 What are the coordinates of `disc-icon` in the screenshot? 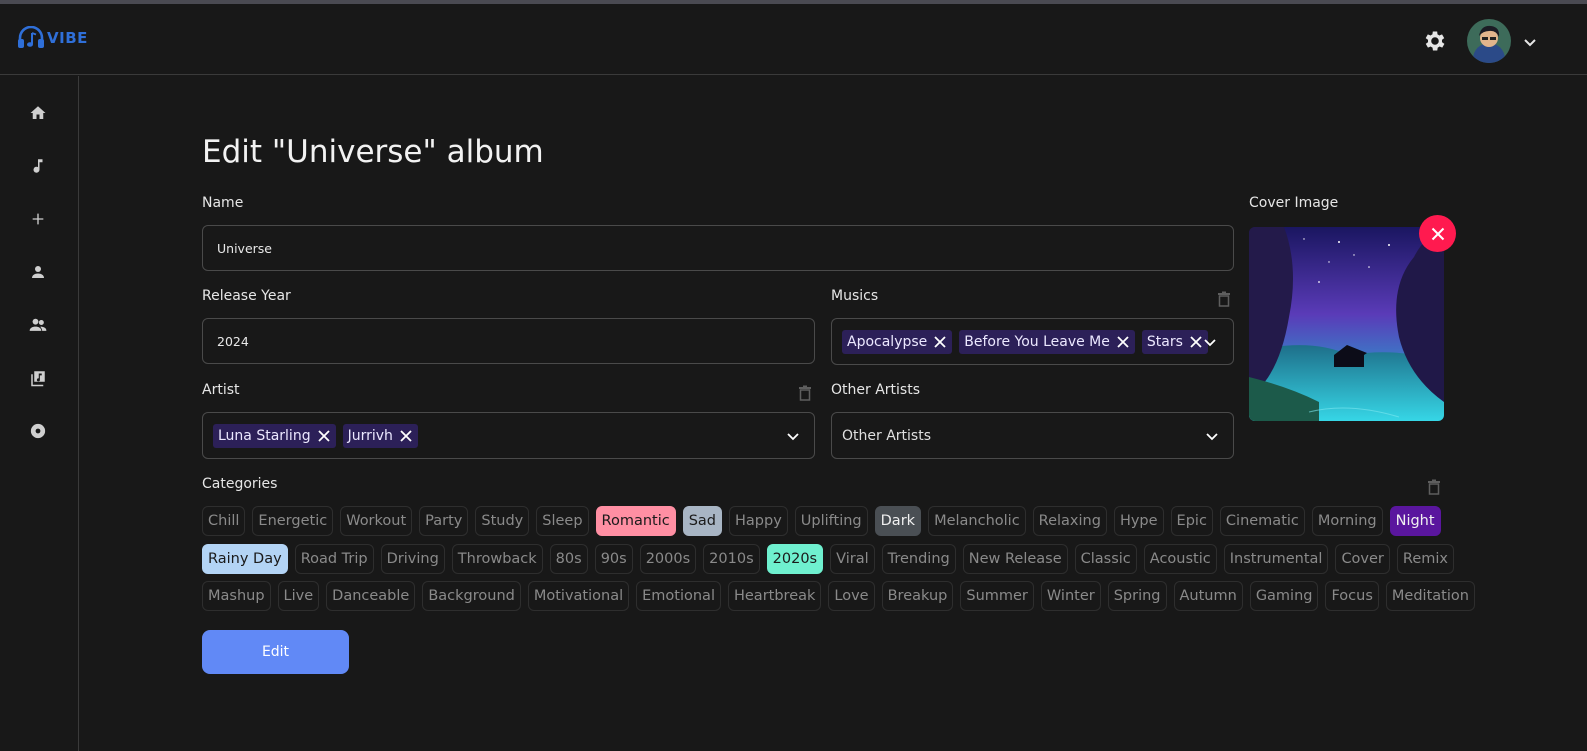 It's located at (38, 431).